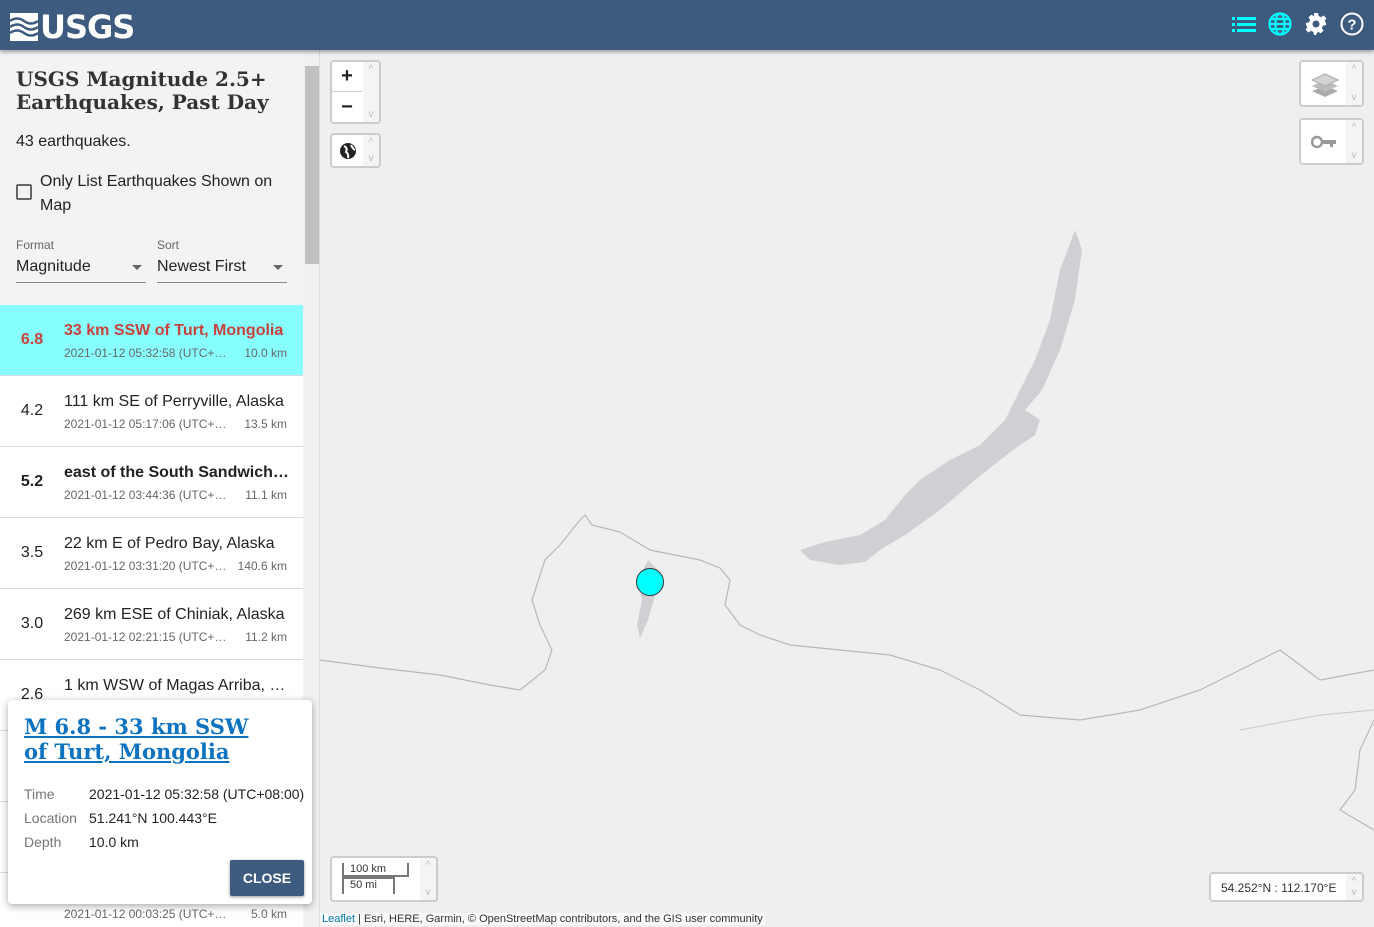  What do you see at coordinates (1354, 887) in the screenshot?
I see `coords-scroll-arrows: ^ v` at bounding box center [1354, 887].